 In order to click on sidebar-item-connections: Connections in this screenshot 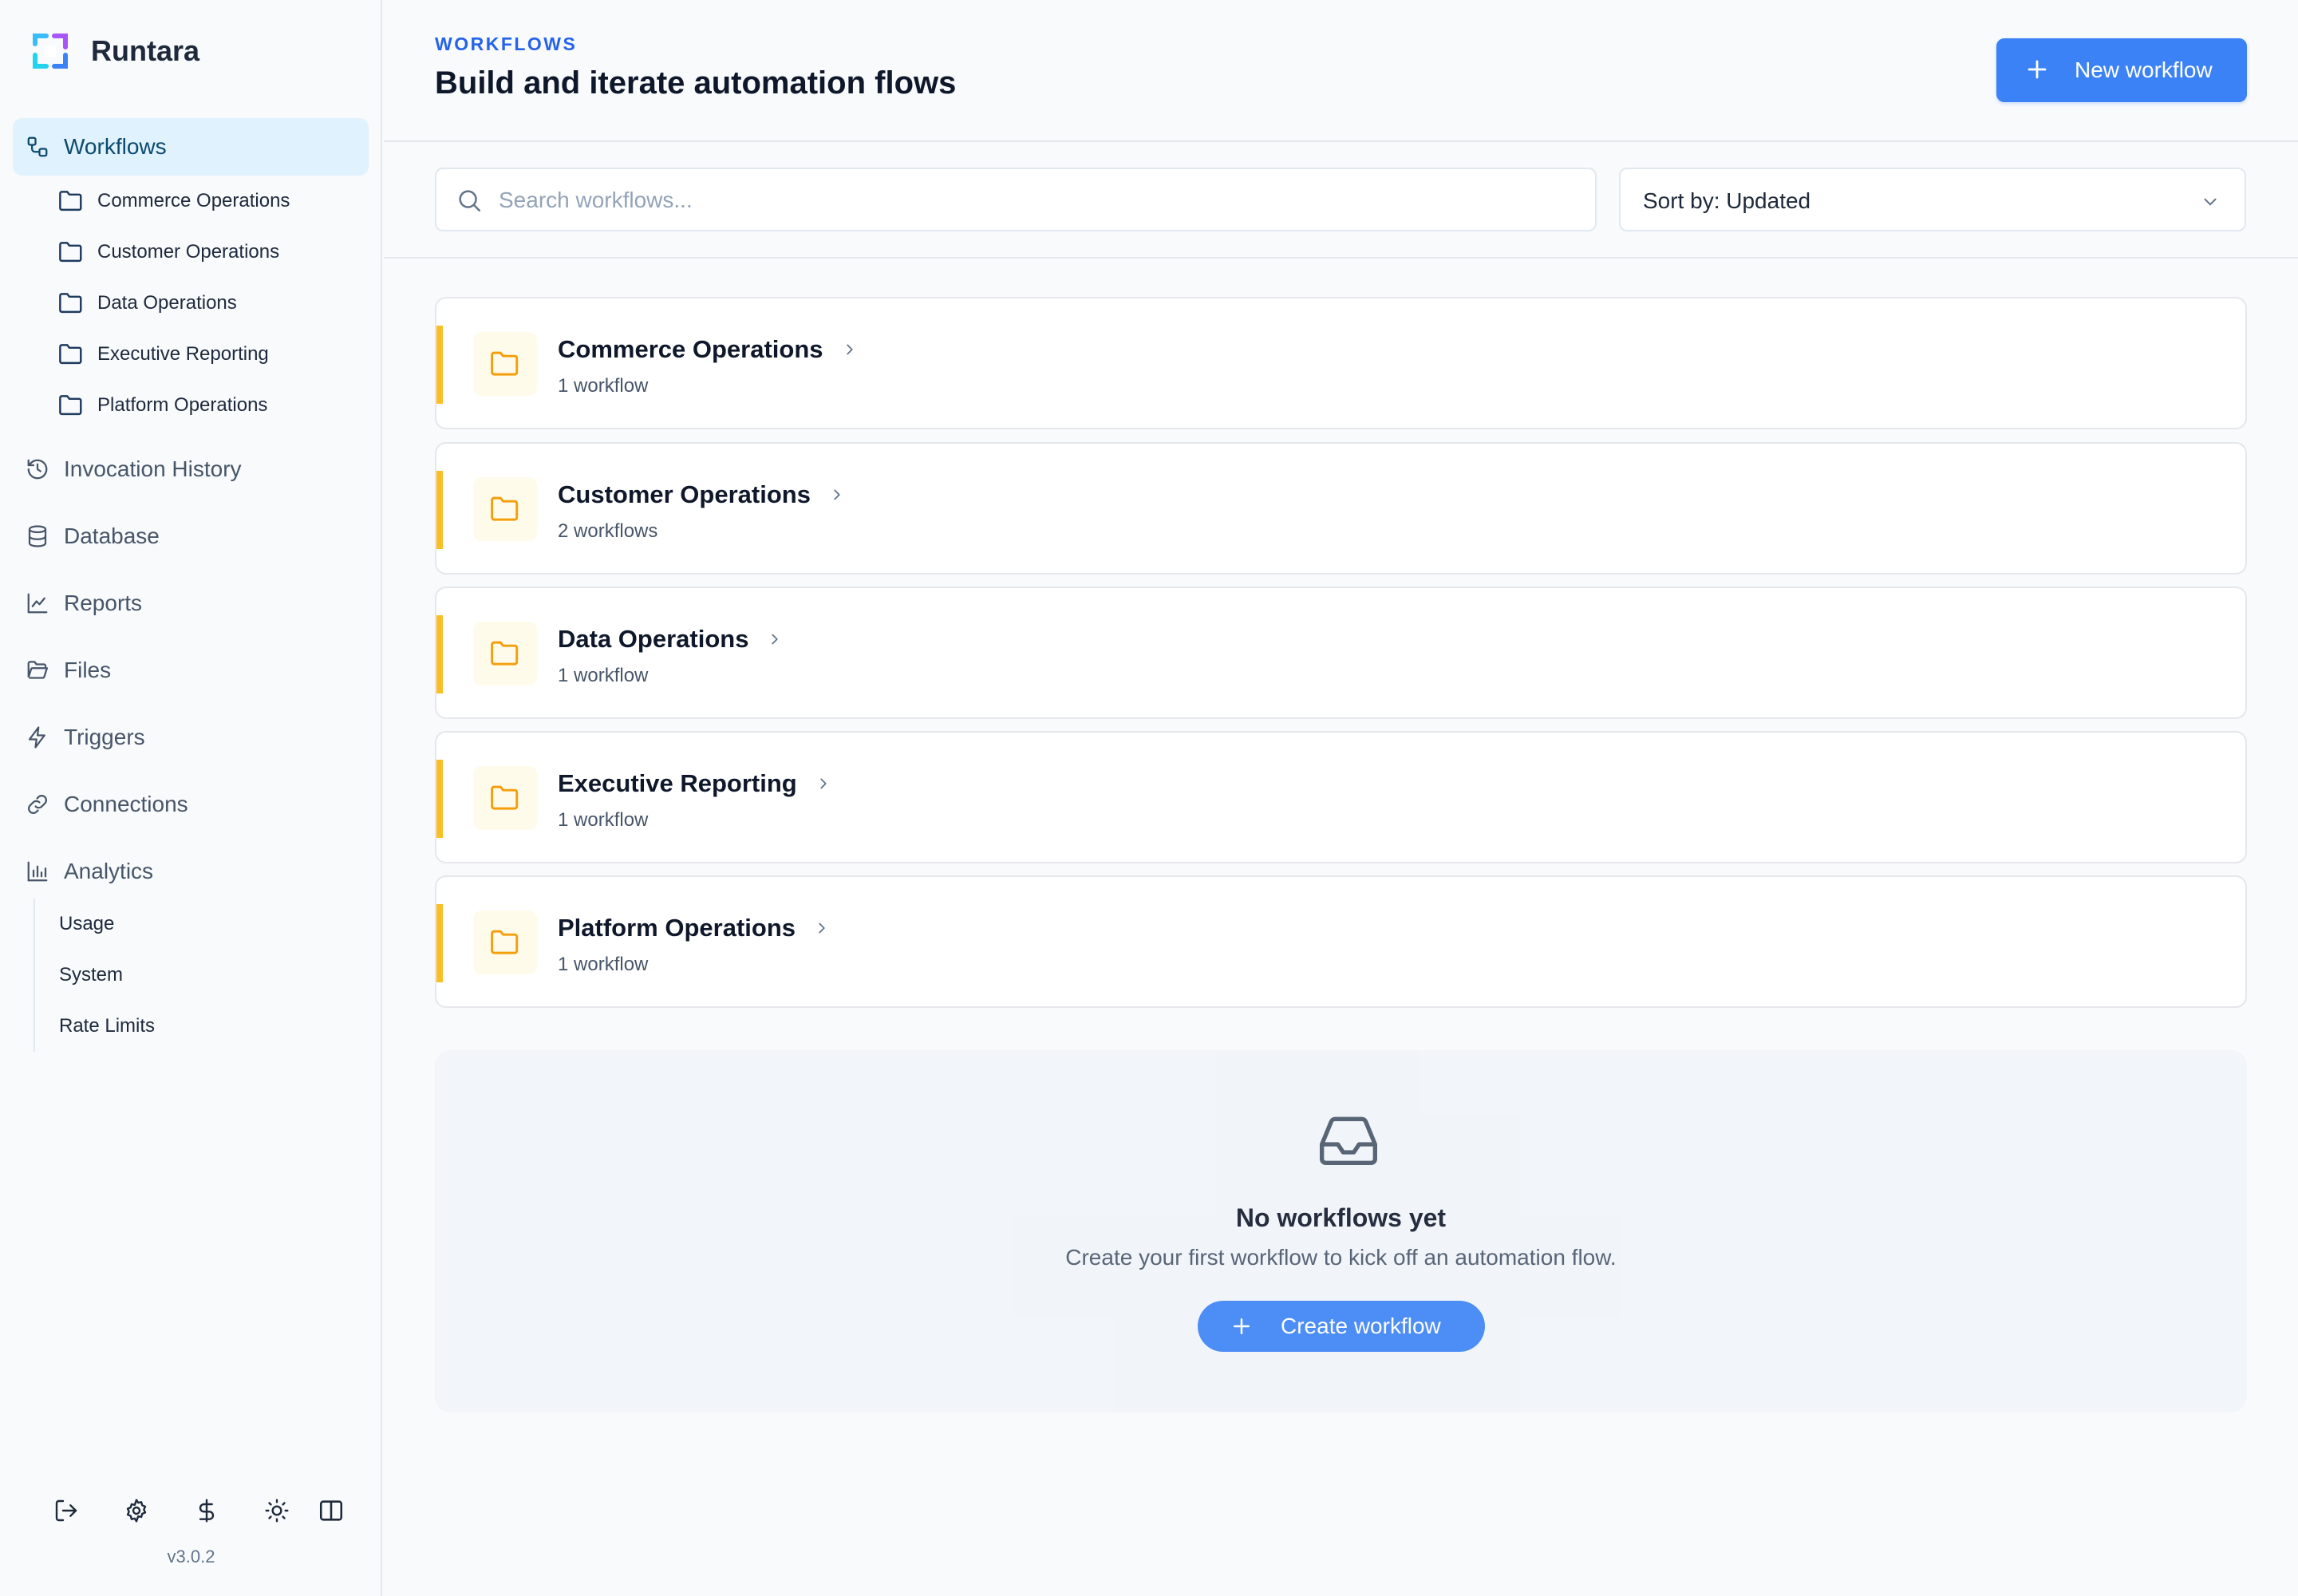, I will do `click(191, 804)`.